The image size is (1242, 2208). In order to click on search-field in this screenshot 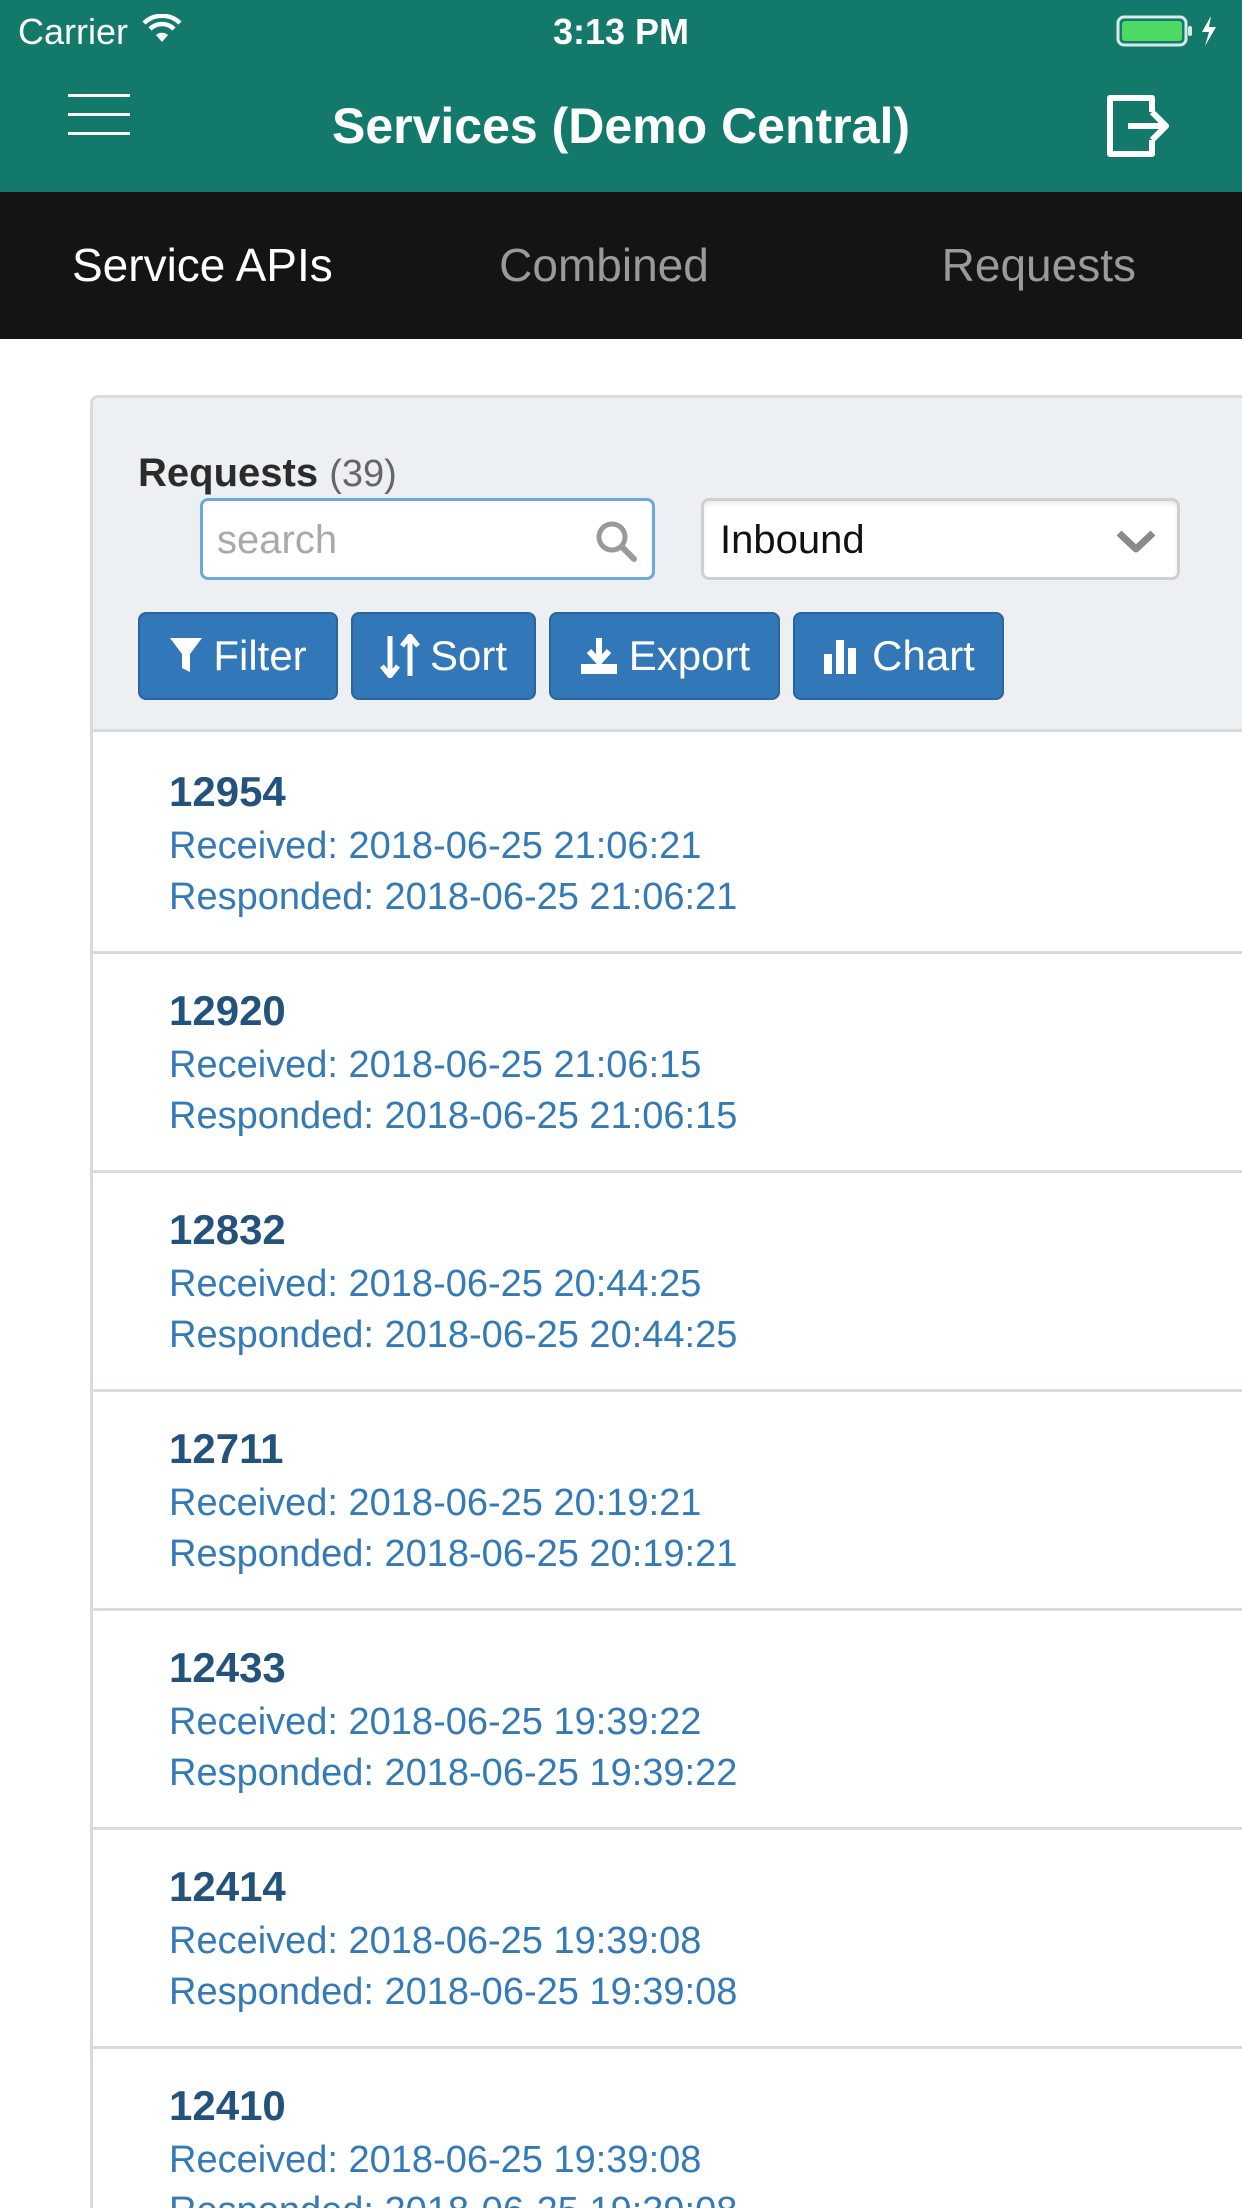, I will do `click(427, 539)`.